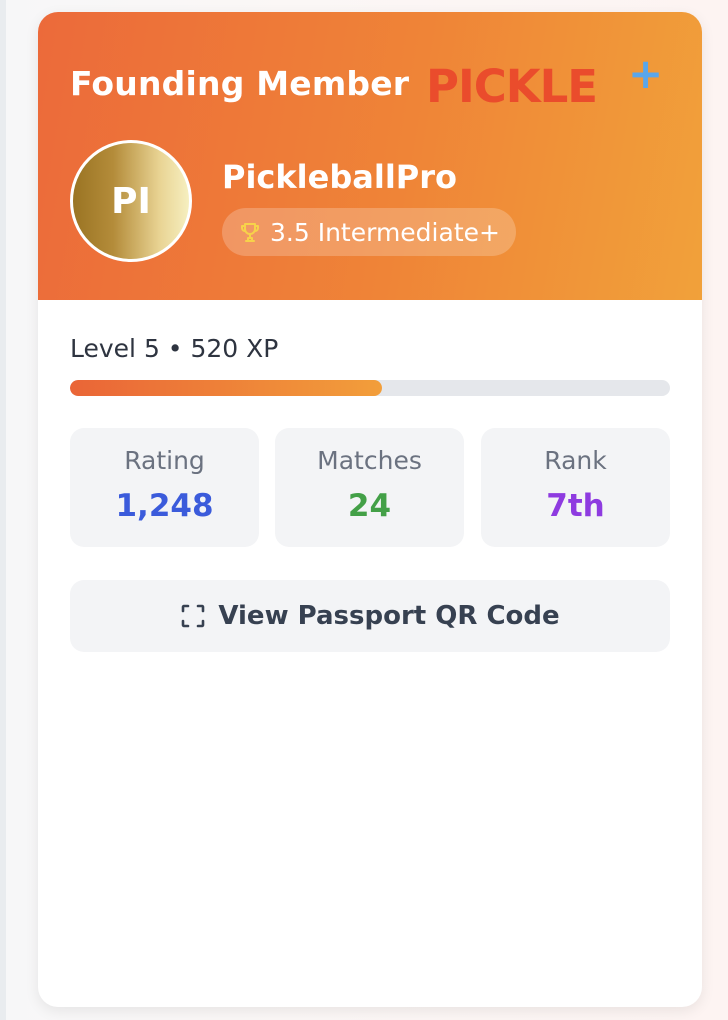 The width and height of the screenshot is (728, 1020). I want to click on skill-level-badge: 3.5 Intermediate+, so click(369, 232).